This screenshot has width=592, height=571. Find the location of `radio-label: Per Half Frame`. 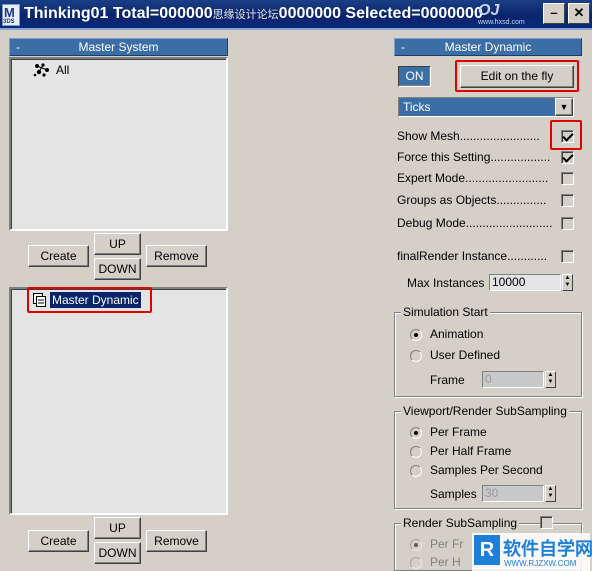

radio-label: Per Half Frame is located at coordinates (471, 451).